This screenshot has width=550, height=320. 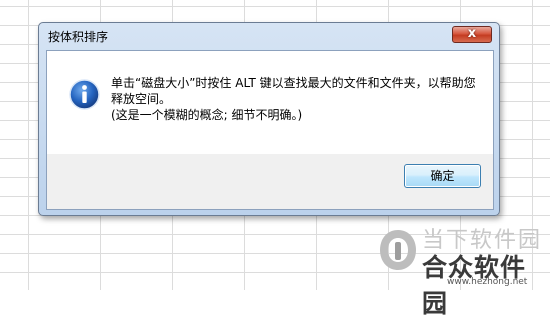 What do you see at coordinates (78, 37) in the screenshot?
I see `dialog-title: 按体积排序` at bounding box center [78, 37].